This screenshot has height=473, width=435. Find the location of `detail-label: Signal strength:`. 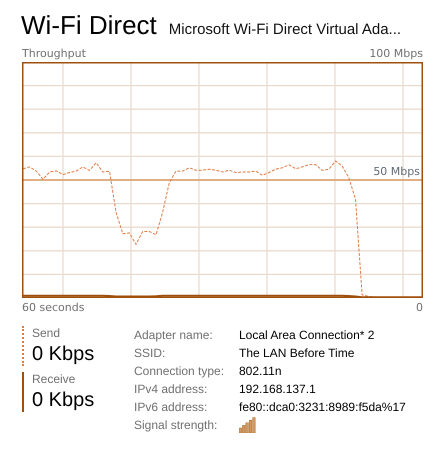

detail-label: Signal strength: is located at coordinates (176, 425).